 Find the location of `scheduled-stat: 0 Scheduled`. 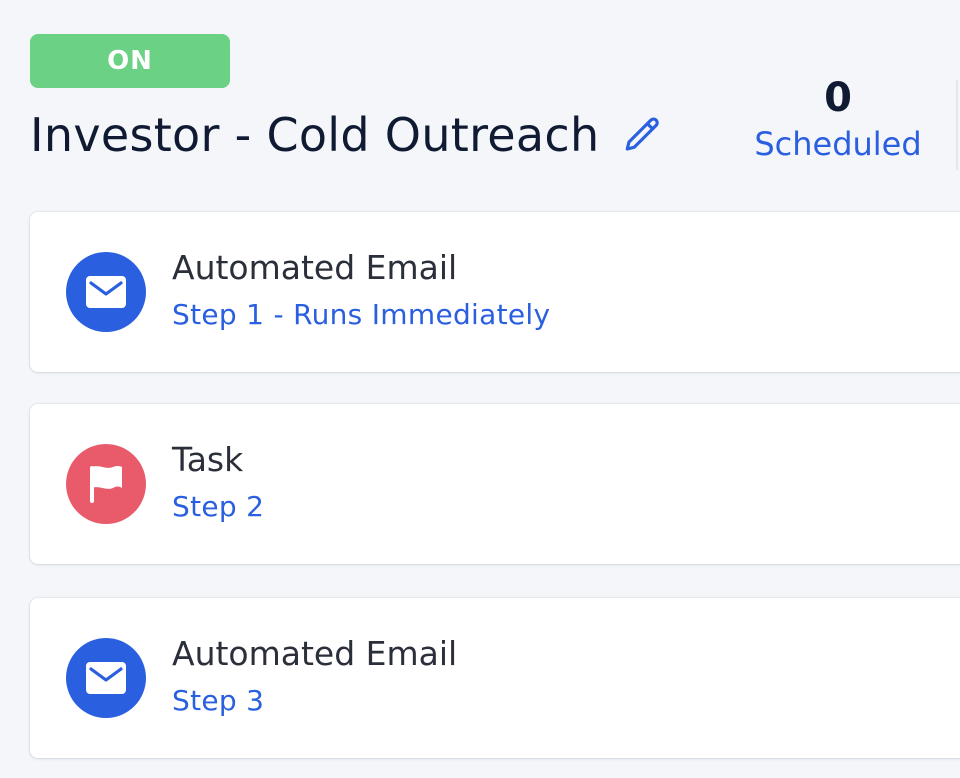

scheduled-stat: 0 Scheduled is located at coordinates (838, 118).